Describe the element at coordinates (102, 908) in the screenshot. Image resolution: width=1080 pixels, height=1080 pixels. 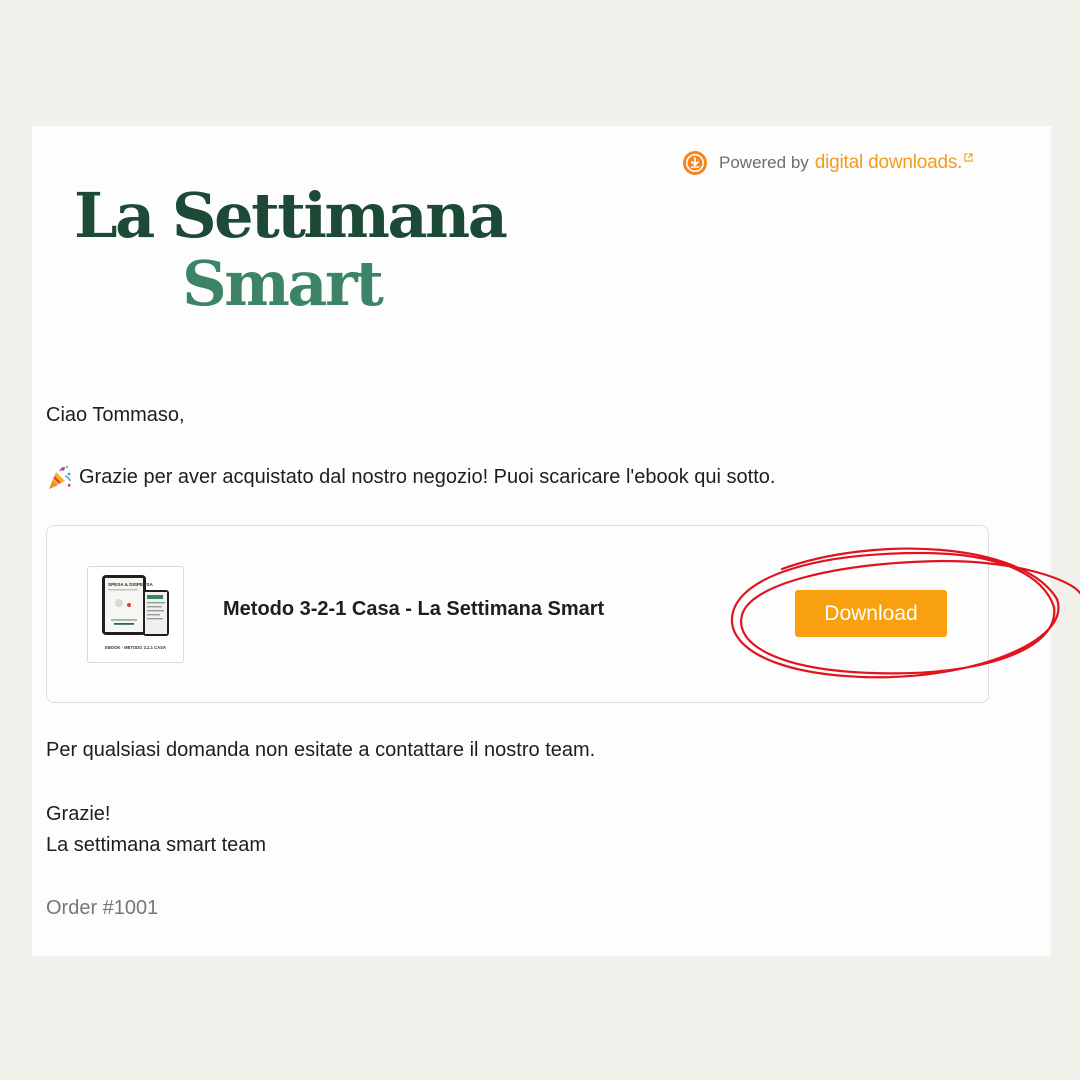
I see `order-number: Order #1001` at that location.